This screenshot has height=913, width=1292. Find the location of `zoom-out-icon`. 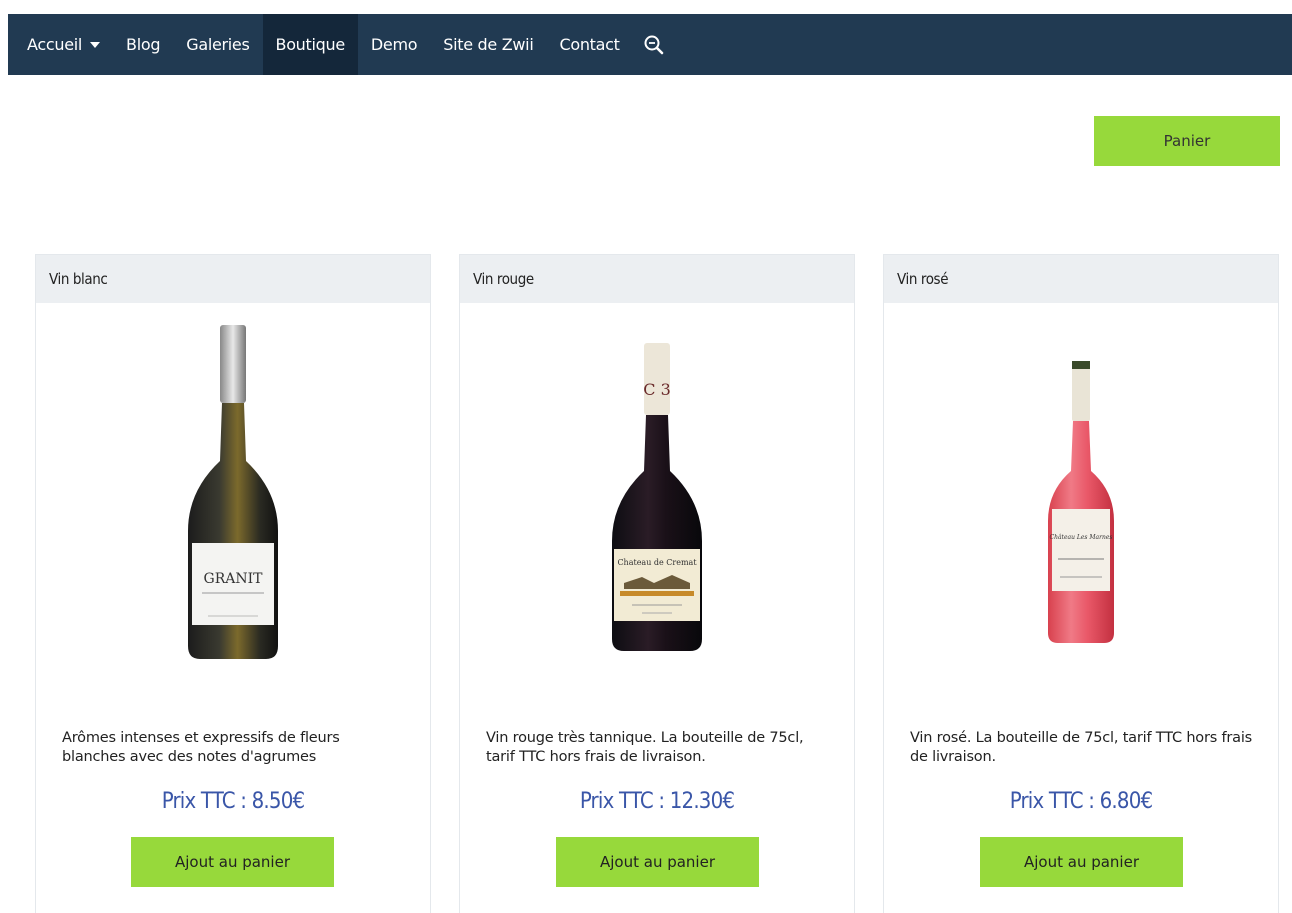

zoom-out-icon is located at coordinates (653, 44).